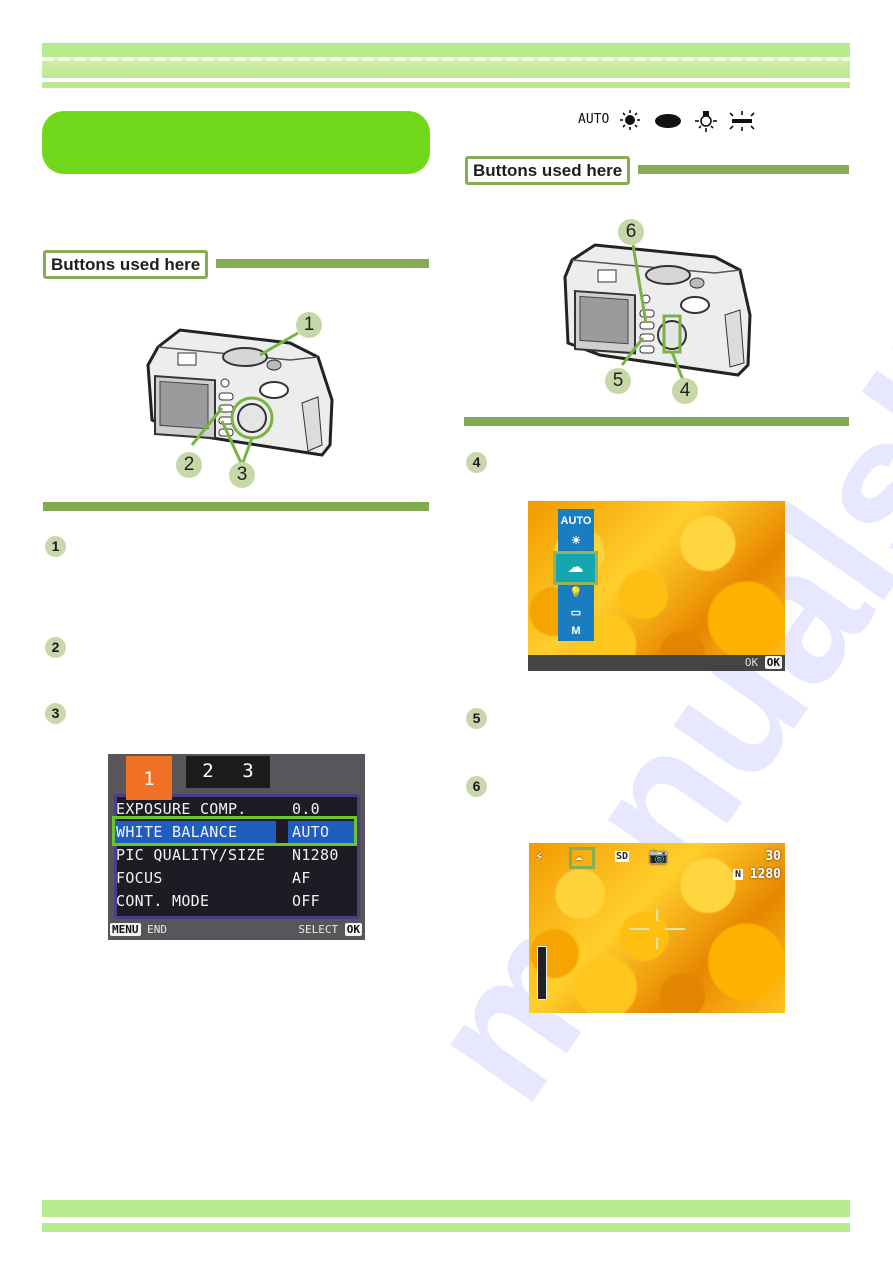 The image size is (893, 1263). Describe the element at coordinates (630, 120) in the screenshot. I see `outdoors-sun-icon` at that location.